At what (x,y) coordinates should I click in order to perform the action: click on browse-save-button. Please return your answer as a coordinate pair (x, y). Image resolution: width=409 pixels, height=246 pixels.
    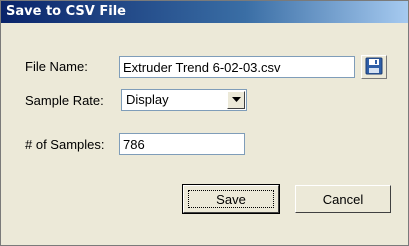
    Looking at the image, I should click on (374, 67).